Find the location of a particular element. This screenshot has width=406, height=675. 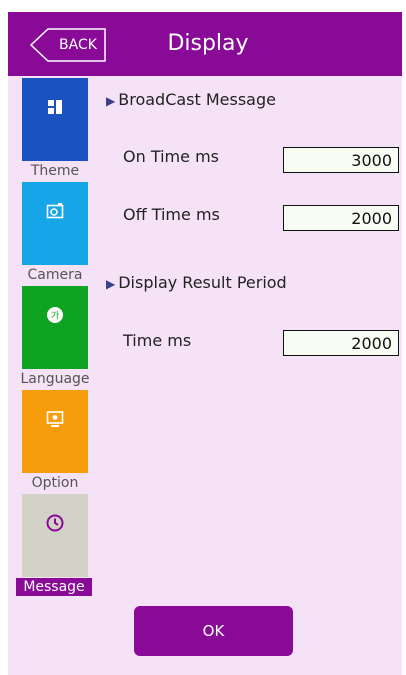

header-bar: BACK Display is located at coordinates (205, 44).